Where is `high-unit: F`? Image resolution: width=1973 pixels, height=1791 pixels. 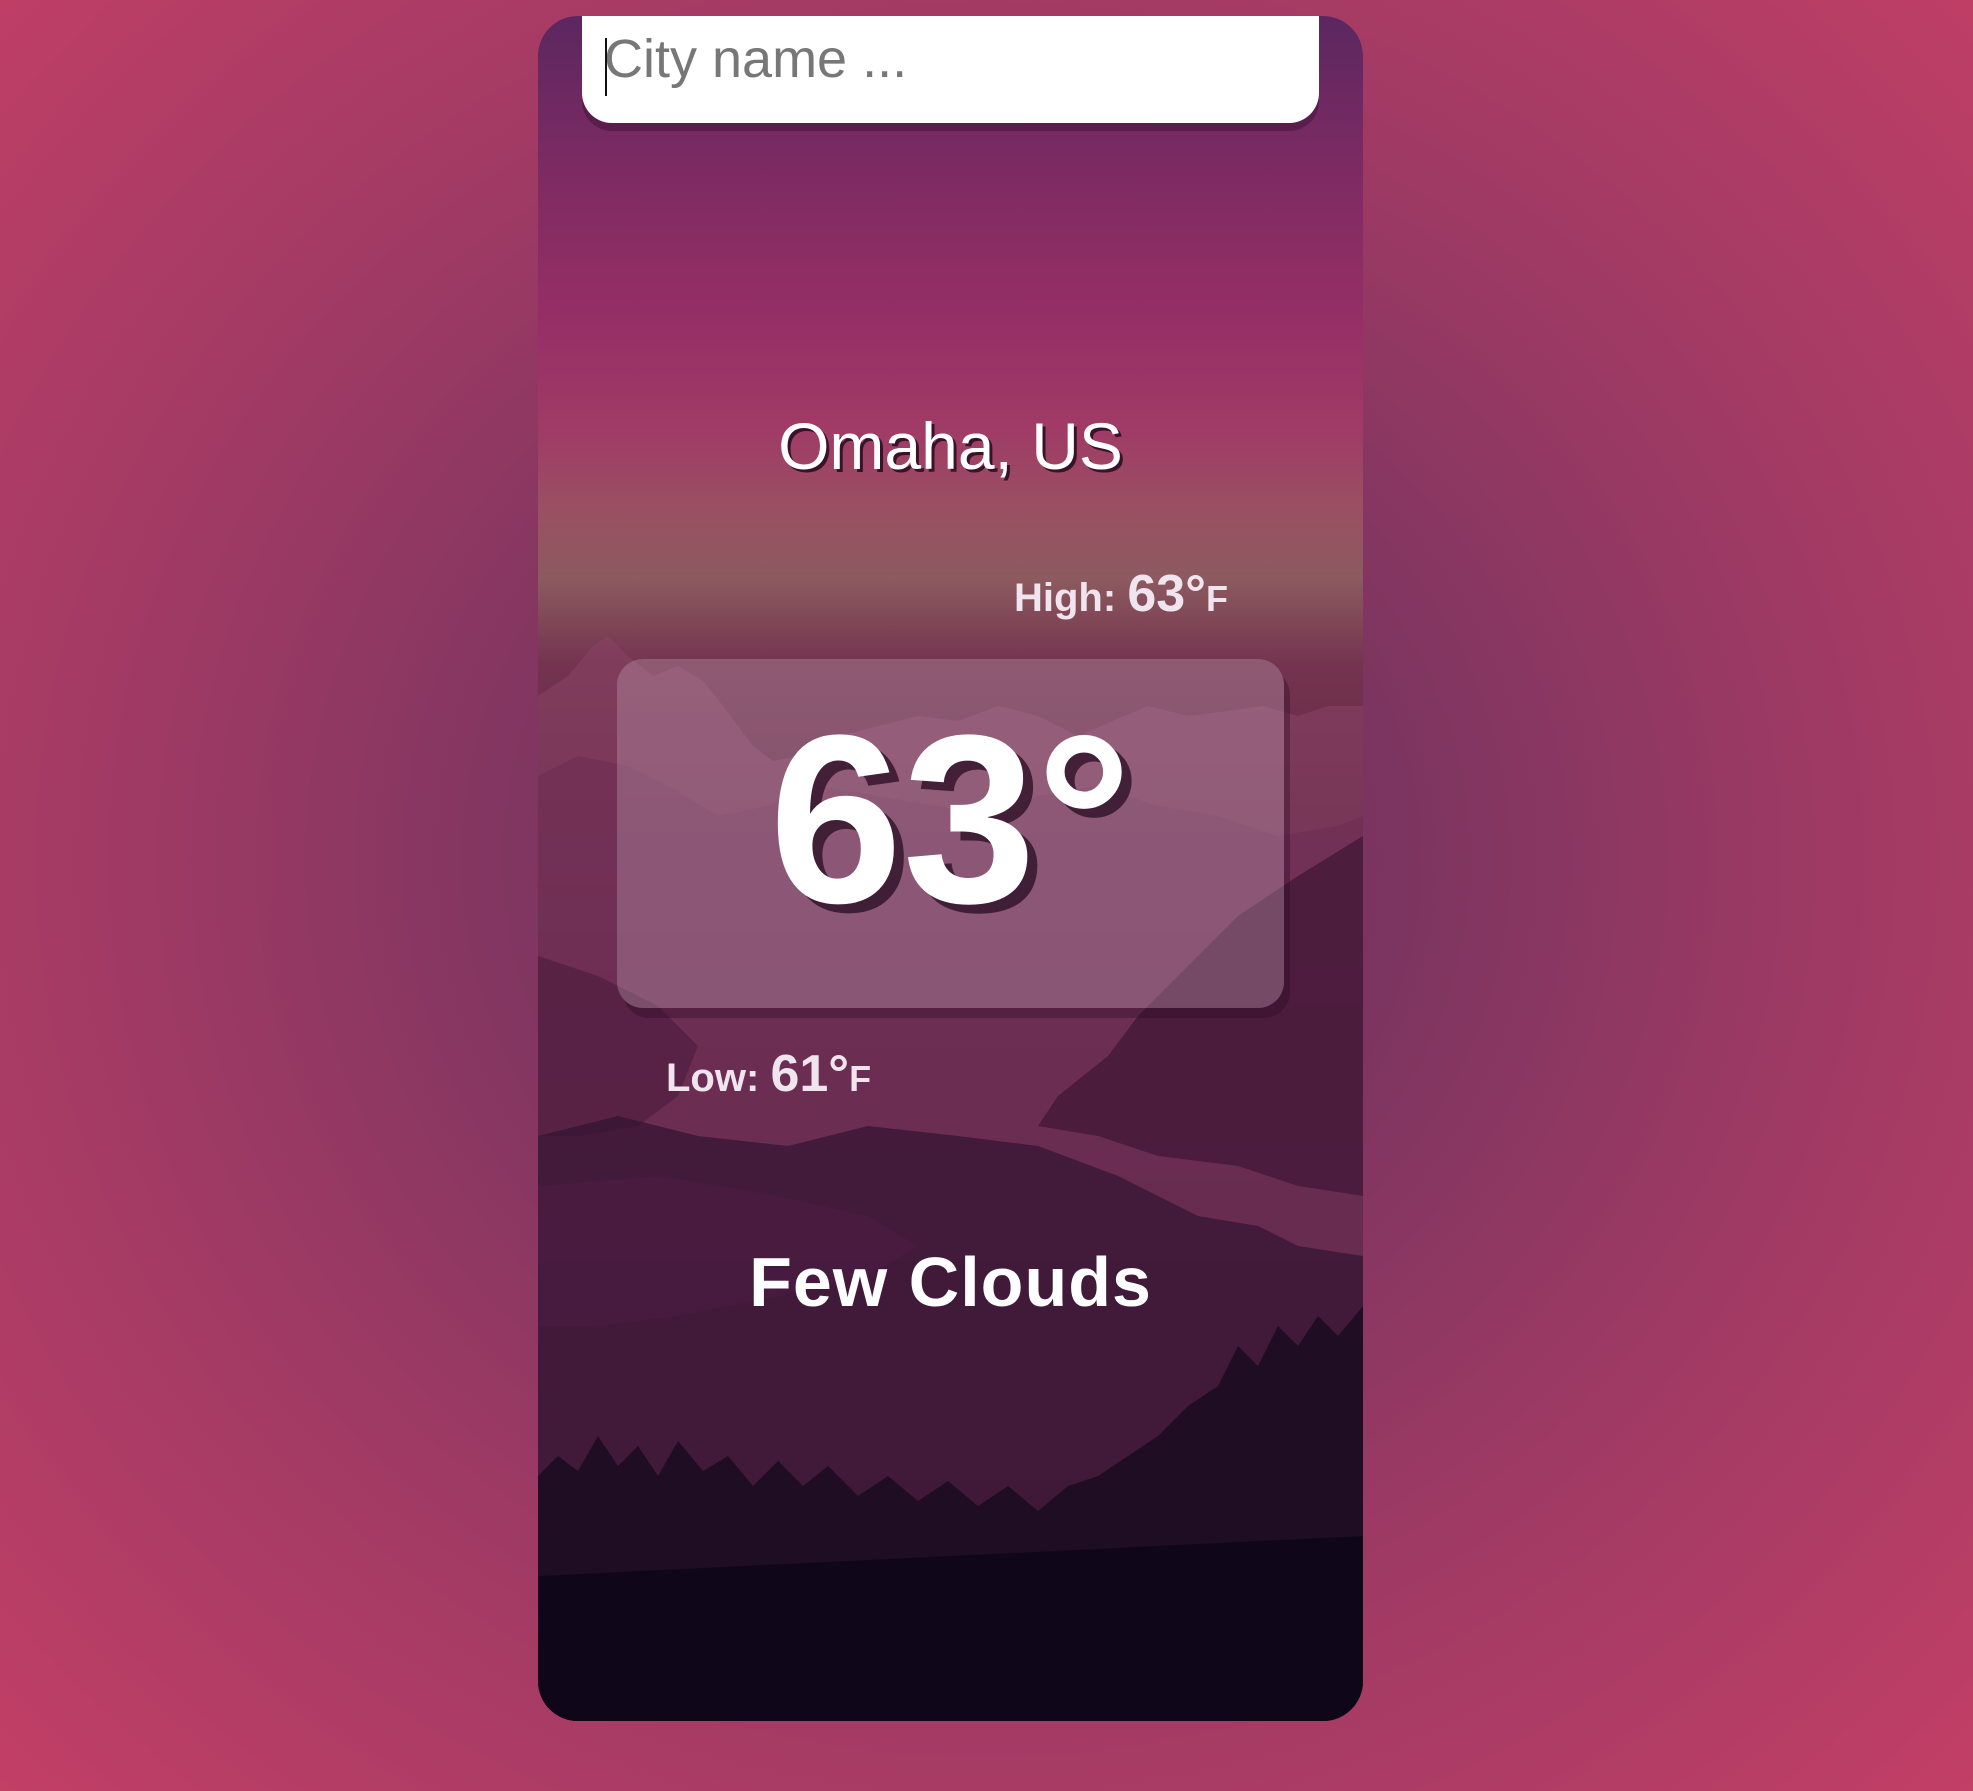
high-unit: F is located at coordinates (1216, 598).